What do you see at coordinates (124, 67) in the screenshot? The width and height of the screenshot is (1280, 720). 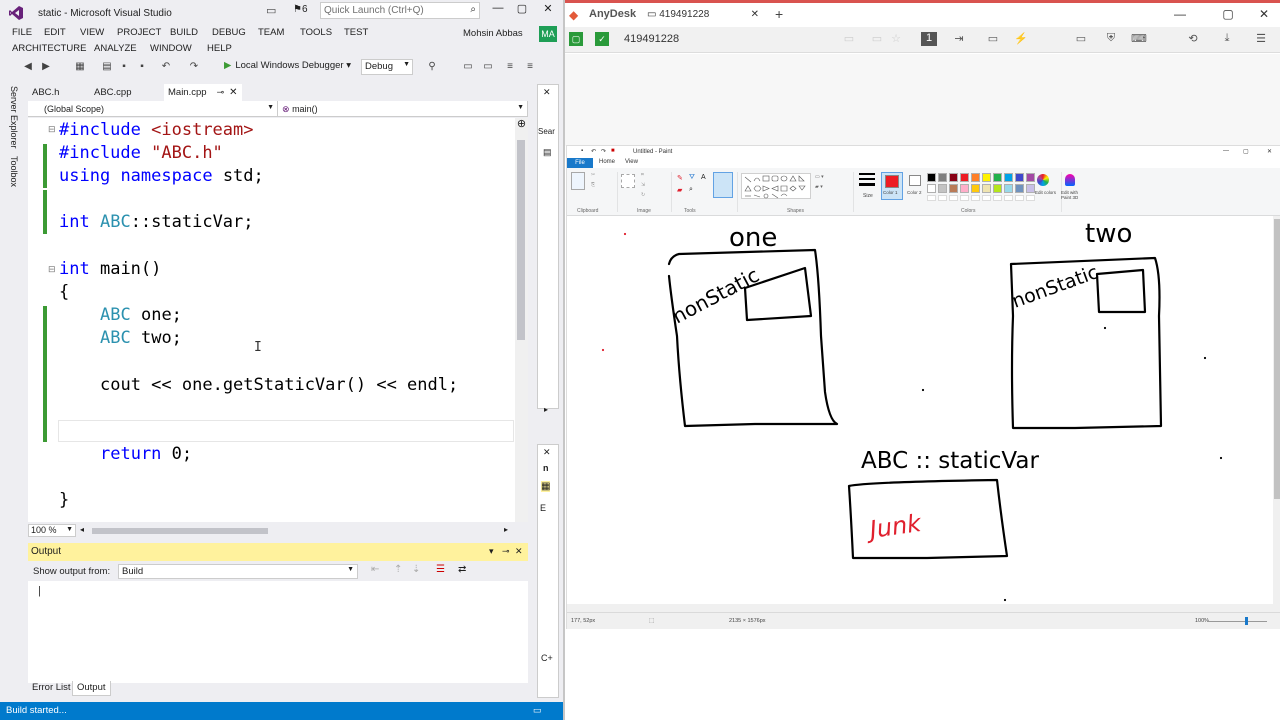 I see `save-icon: ▪` at bounding box center [124, 67].